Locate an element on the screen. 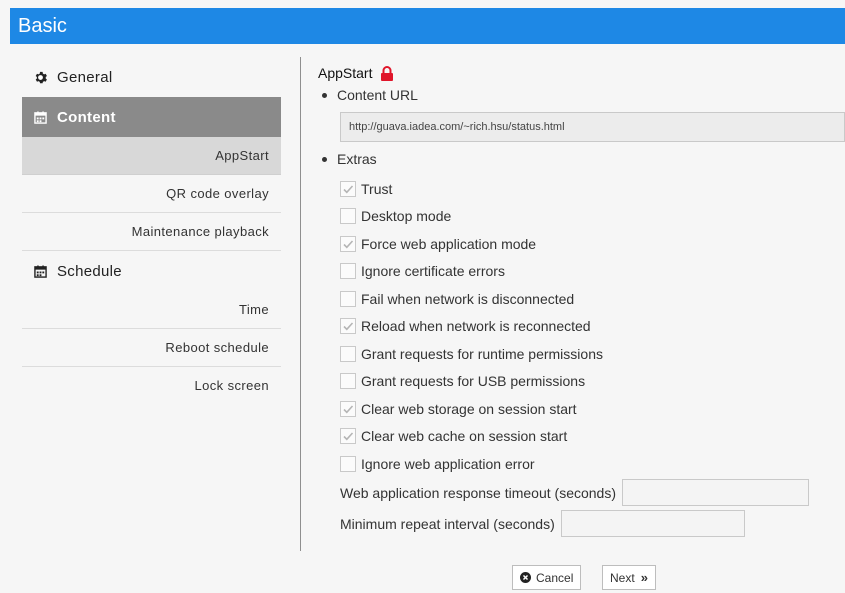 The height and width of the screenshot is (593, 845). sidebar-section-schedule: Schedule is located at coordinates (151, 271).